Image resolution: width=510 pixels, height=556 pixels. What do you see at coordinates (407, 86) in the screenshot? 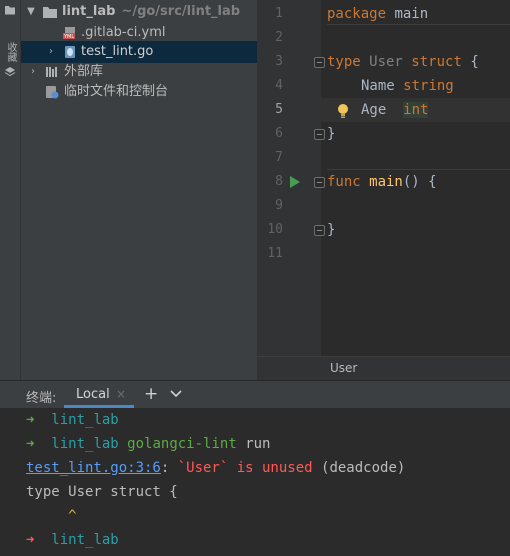
I see `code-line: Name string` at bounding box center [407, 86].